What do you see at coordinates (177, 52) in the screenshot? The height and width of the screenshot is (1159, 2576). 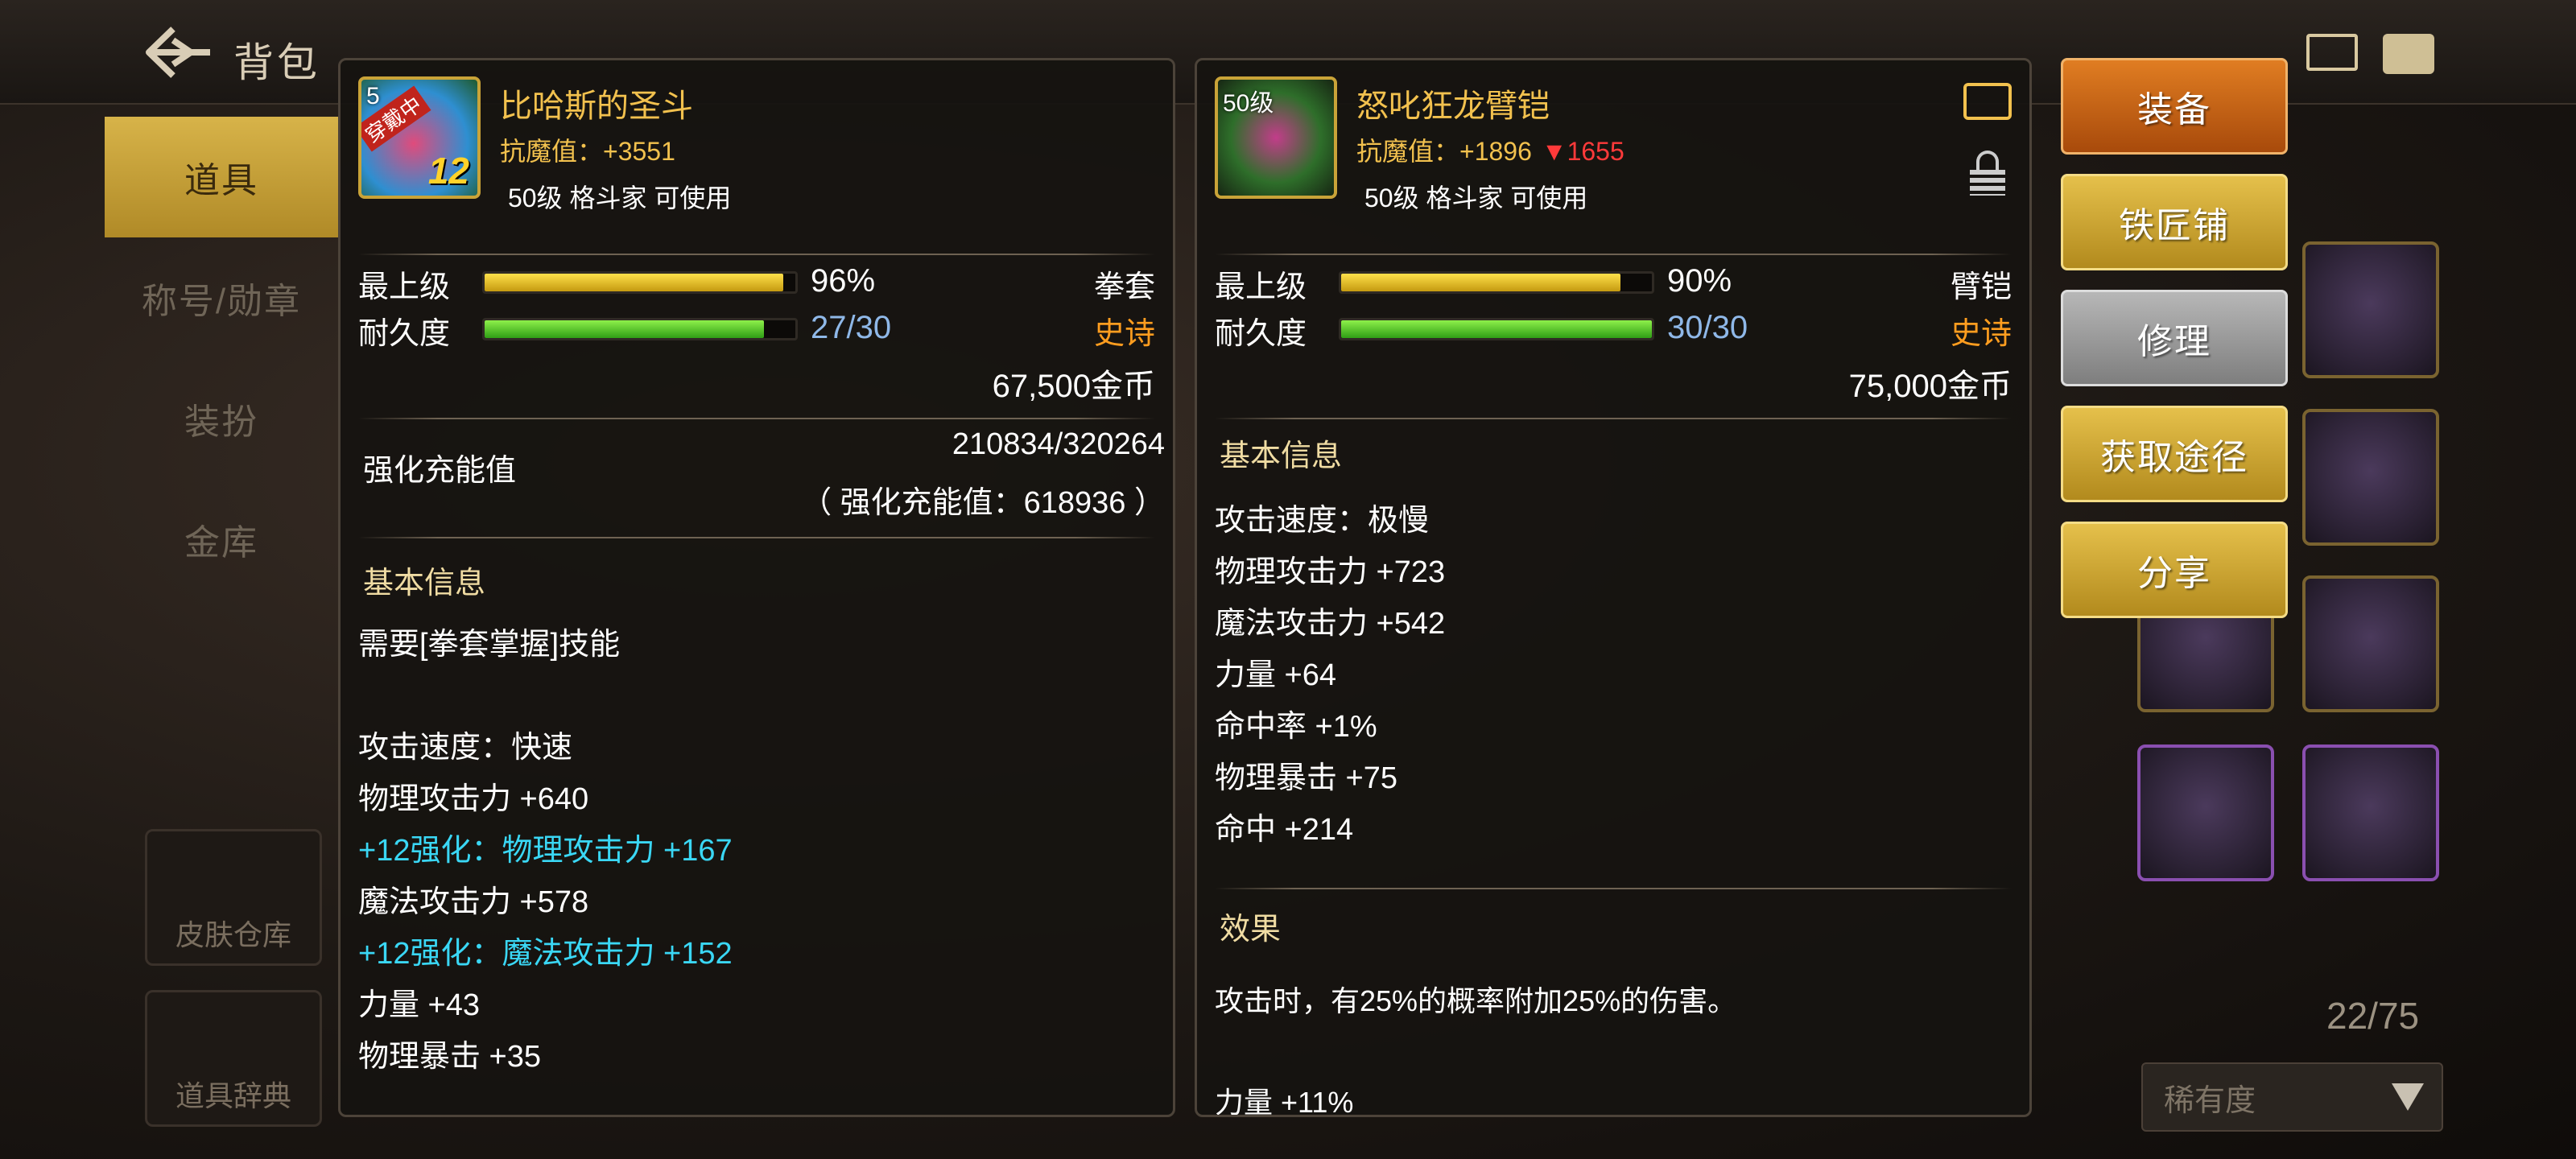 I see `back-arrow-icon` at bounding box center [177, 52].